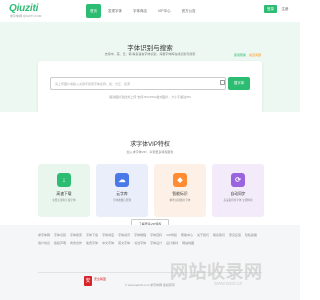 The height and width of the screenshot is (300, 320). I want to click on search-help-links: 使用帮助 常见问题, so click(247, 55).